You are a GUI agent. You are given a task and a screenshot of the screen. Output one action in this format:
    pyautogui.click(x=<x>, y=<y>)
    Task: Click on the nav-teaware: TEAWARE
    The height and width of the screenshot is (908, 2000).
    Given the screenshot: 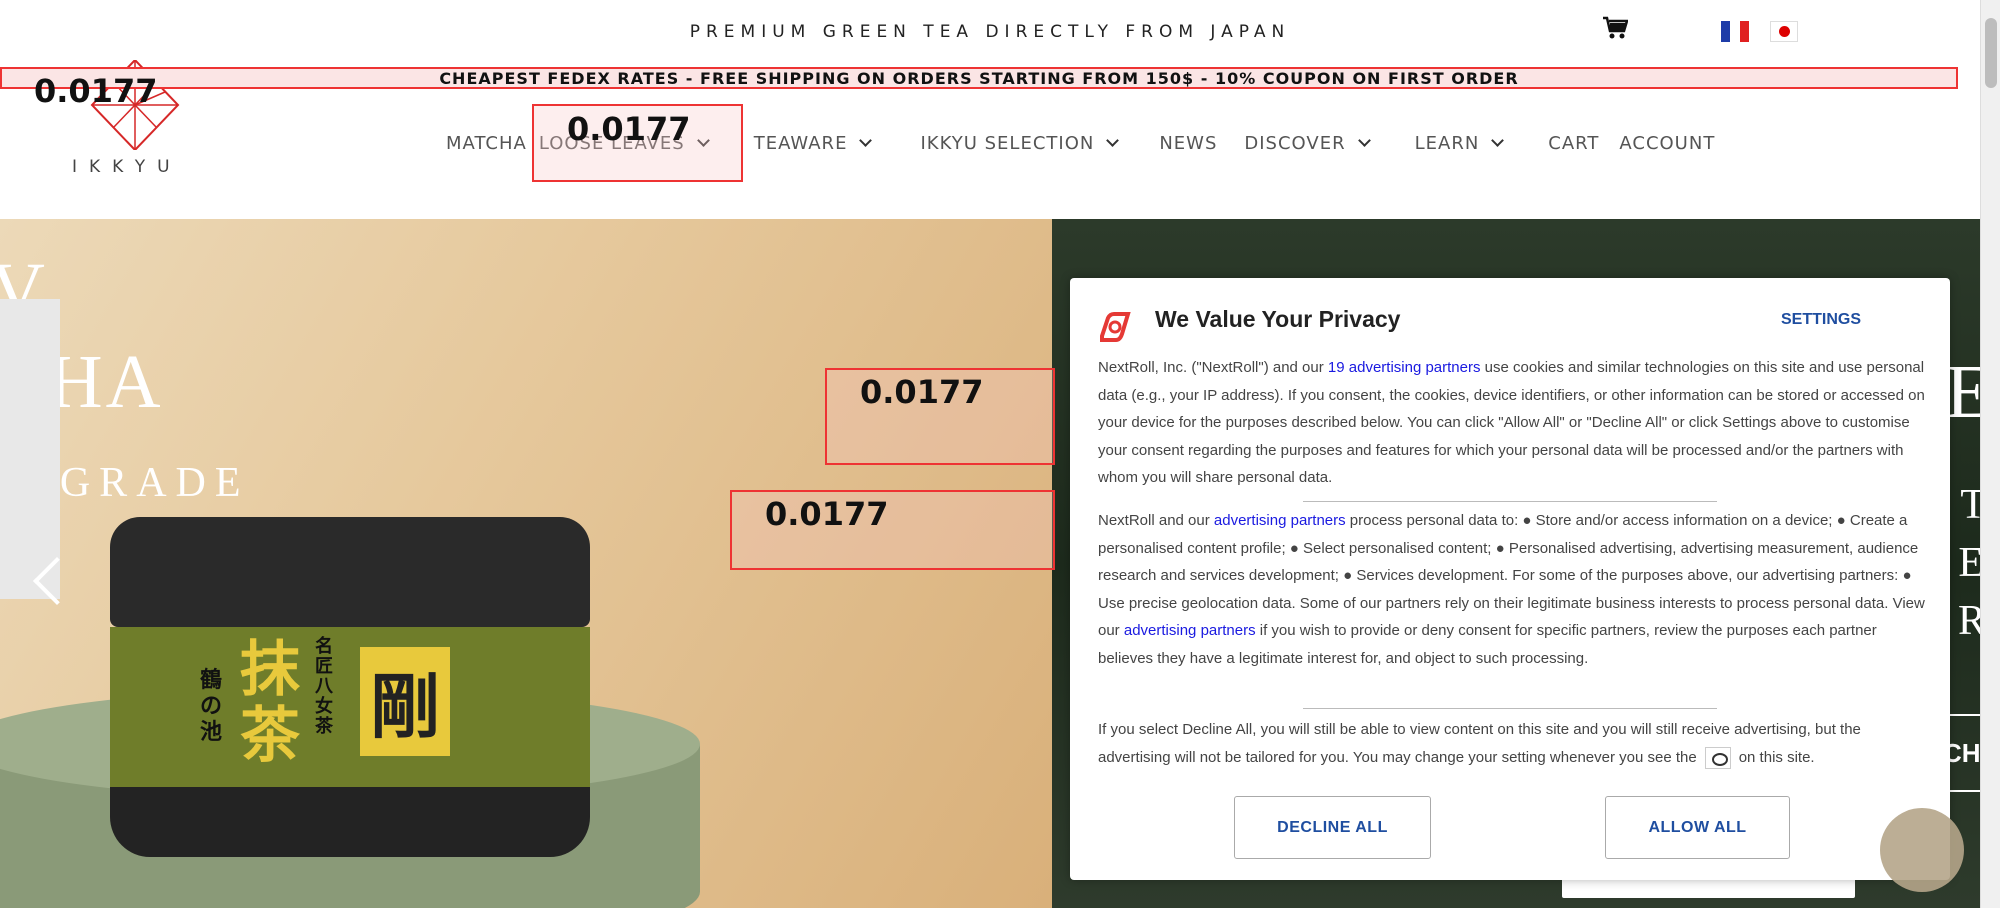 What is the action you would take?
    pyautogui.click(x=813, y=143)
    